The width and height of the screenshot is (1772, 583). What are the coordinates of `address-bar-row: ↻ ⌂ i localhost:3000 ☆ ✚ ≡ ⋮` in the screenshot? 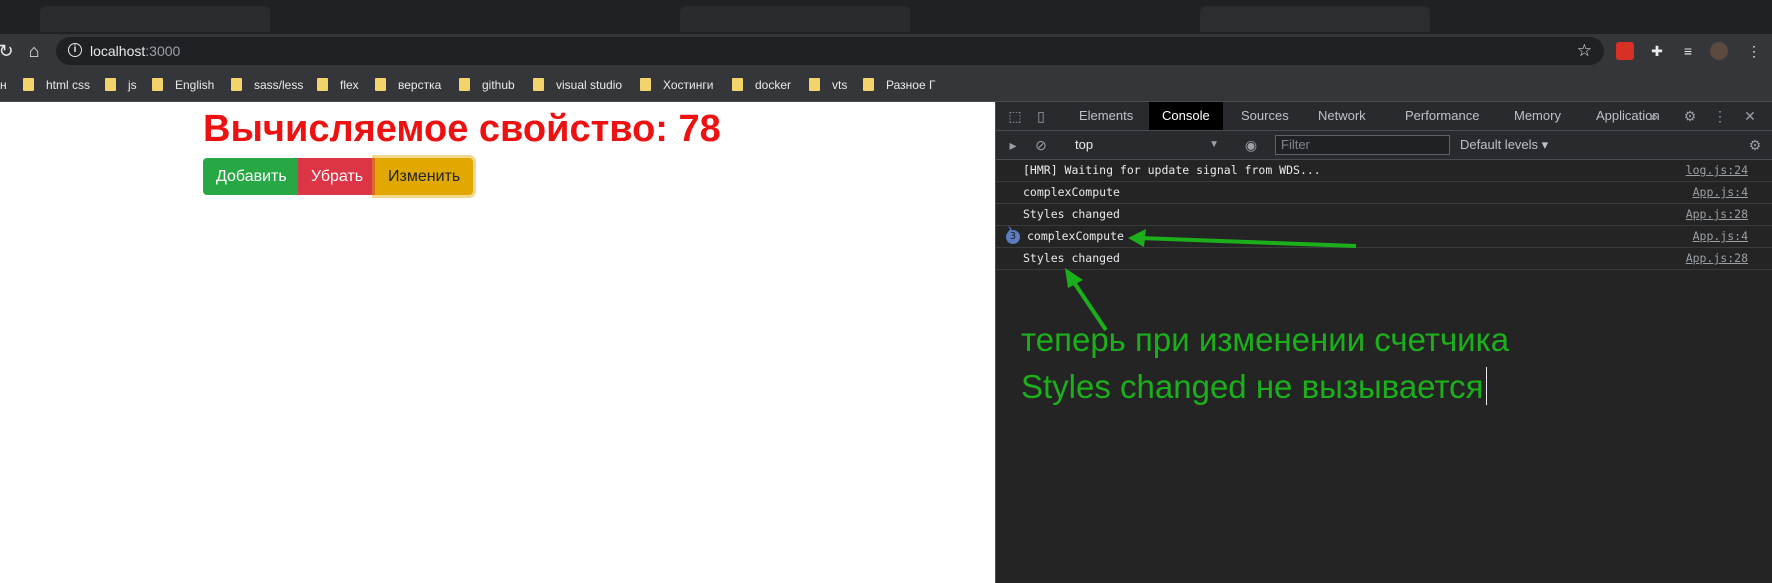 It's located at (886, 51).